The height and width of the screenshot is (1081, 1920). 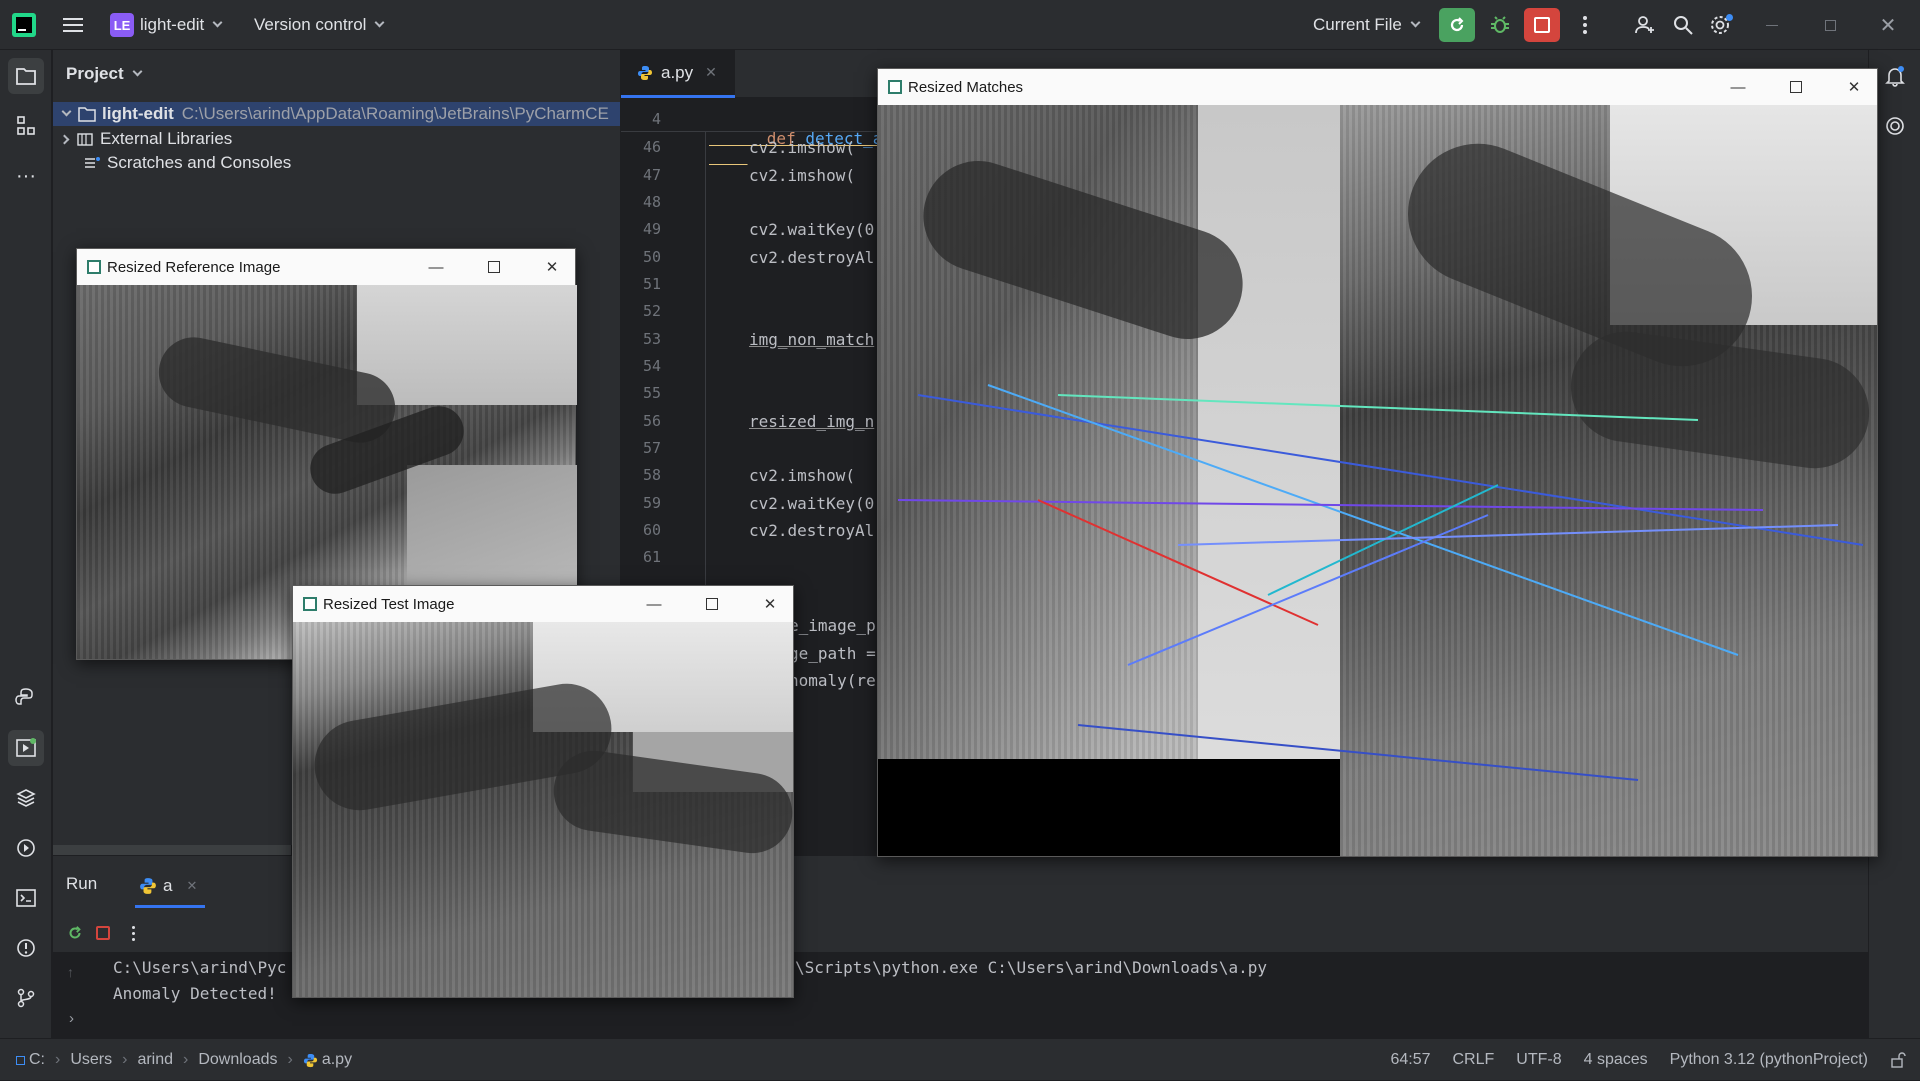 What do you see at coordinates (26, 76) in the screenshot?
I see `project-tool-icon` at bounding box center [26, 76].